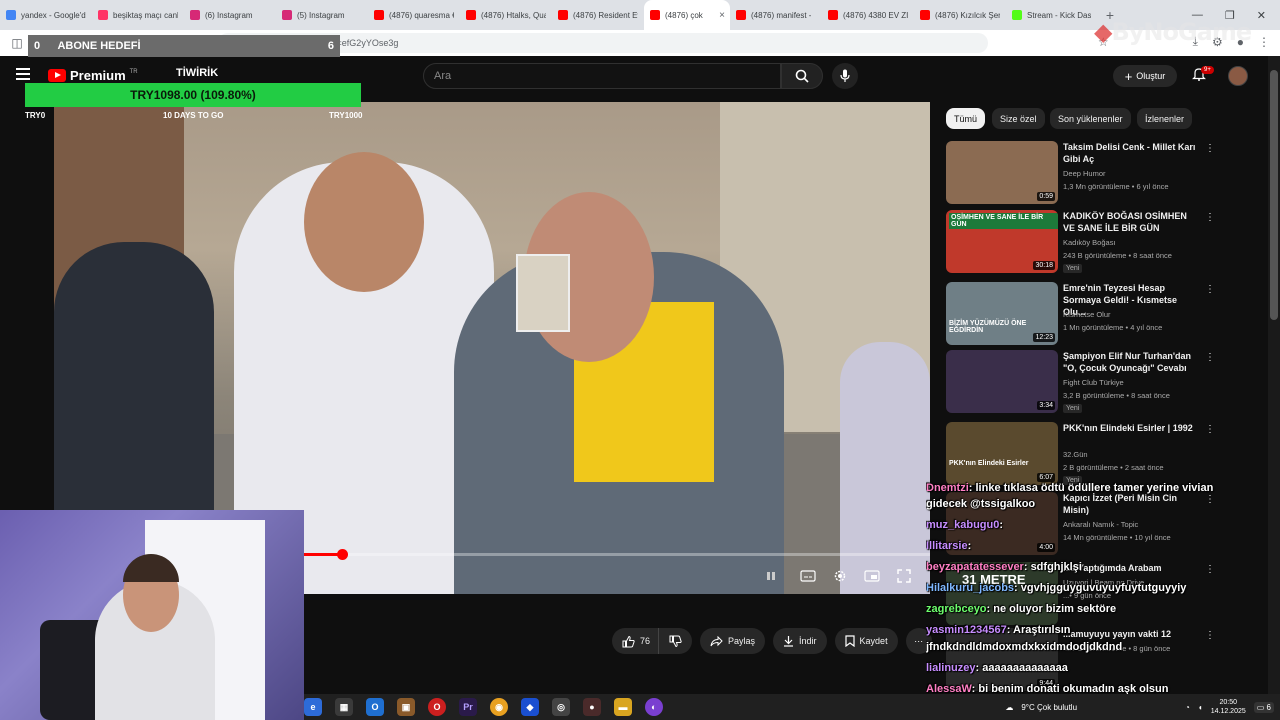 This screenshot has height=720, width=1280. I want to click on channel-name: Fight Club Türkiye, so click(1093, 382).